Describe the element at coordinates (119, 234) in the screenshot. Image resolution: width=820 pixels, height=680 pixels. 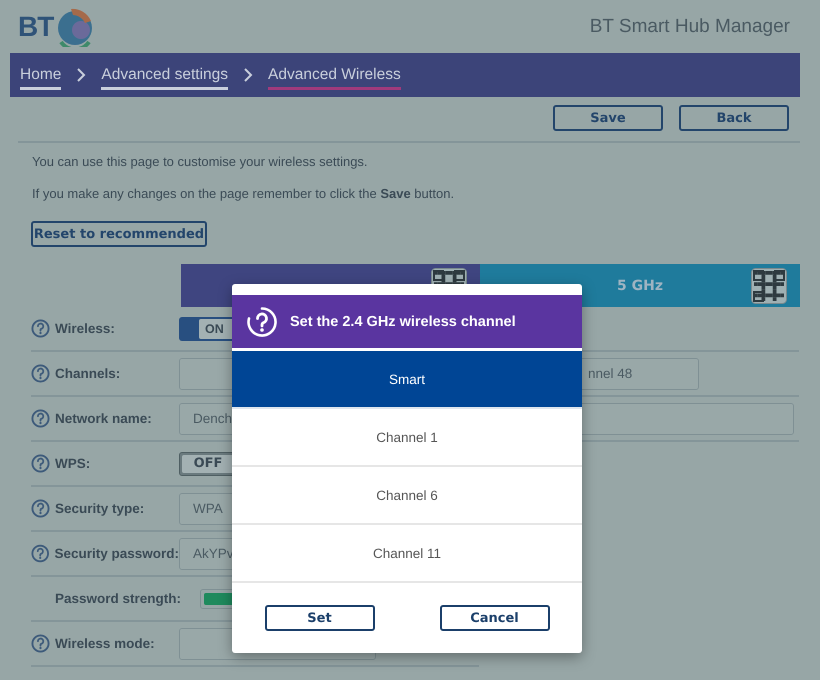
I see `reset-button: Reset to recommended` at that location.